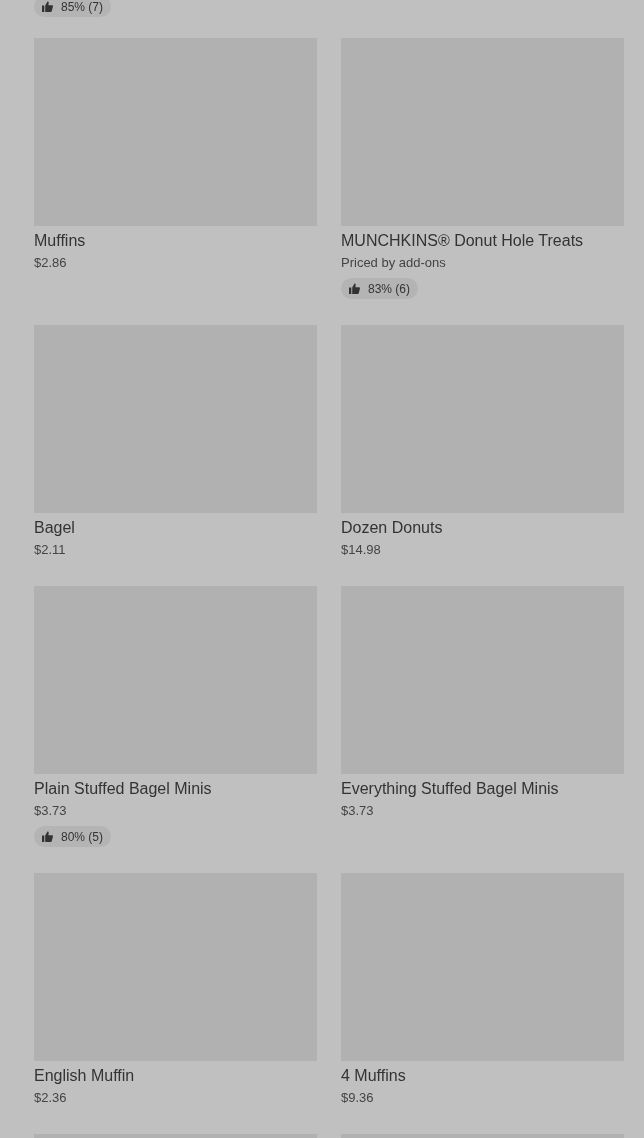 The width and height of the screenshot is (644, 1138). I want to click on rating-badge: 85% (7), so click(73, 8).